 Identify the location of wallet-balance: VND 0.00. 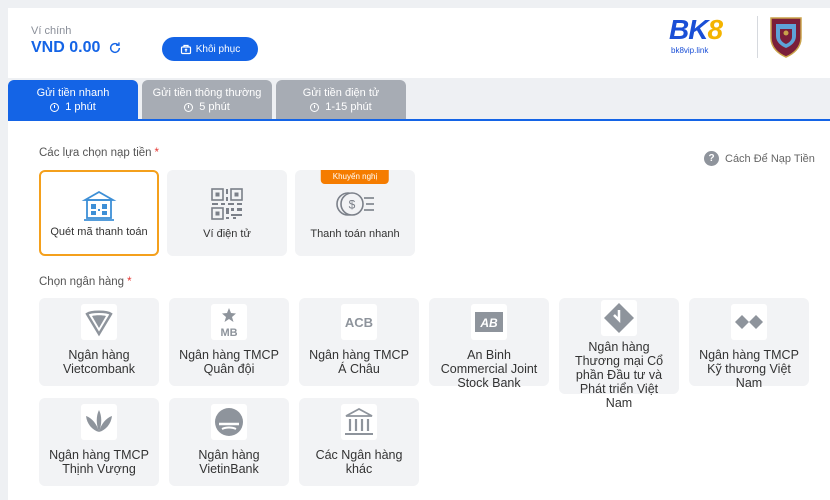
(76, 48).